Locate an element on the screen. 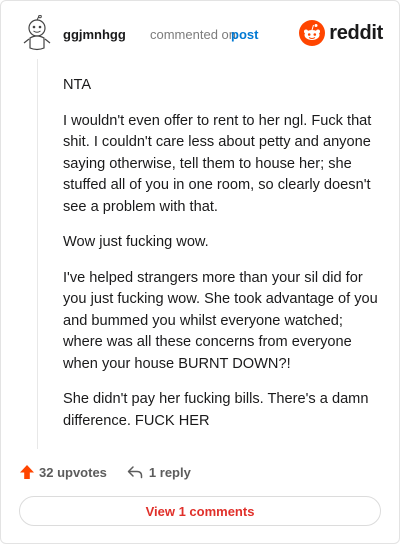 Image resolution: width=400 pixels, height=544 pixels. avatar is located at coordinates (37, 32).